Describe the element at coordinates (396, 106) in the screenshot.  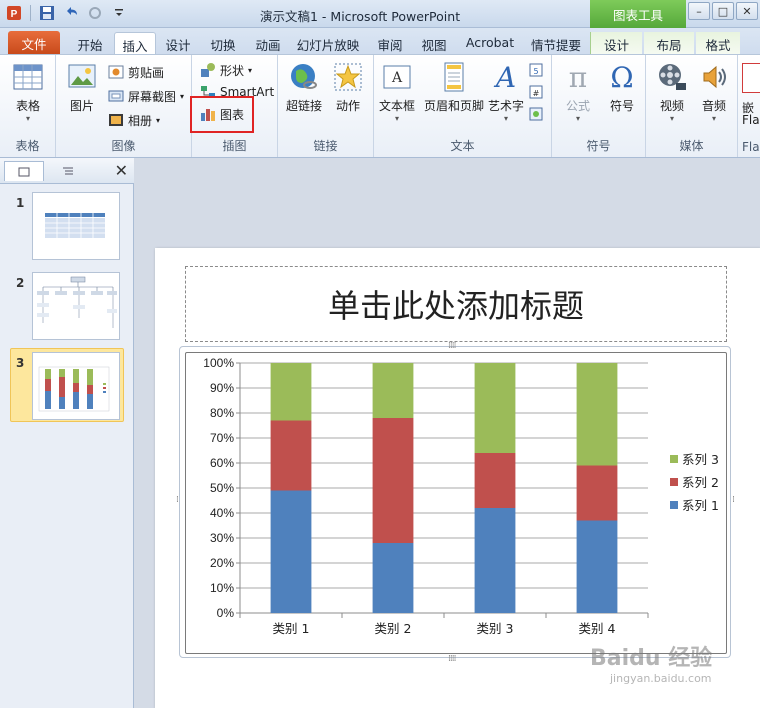
I see `textbox-label: 文本框` at that location.